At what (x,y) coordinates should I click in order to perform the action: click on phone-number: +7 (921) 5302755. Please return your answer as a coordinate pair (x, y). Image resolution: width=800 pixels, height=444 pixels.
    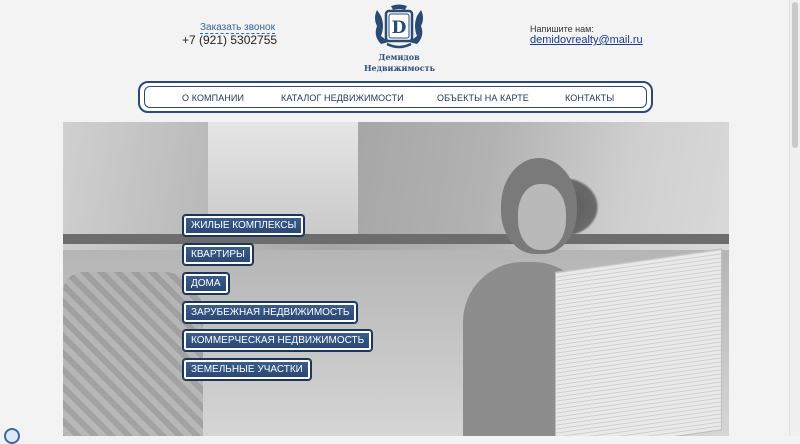
    Looking at the image, I should click on (230, 40).